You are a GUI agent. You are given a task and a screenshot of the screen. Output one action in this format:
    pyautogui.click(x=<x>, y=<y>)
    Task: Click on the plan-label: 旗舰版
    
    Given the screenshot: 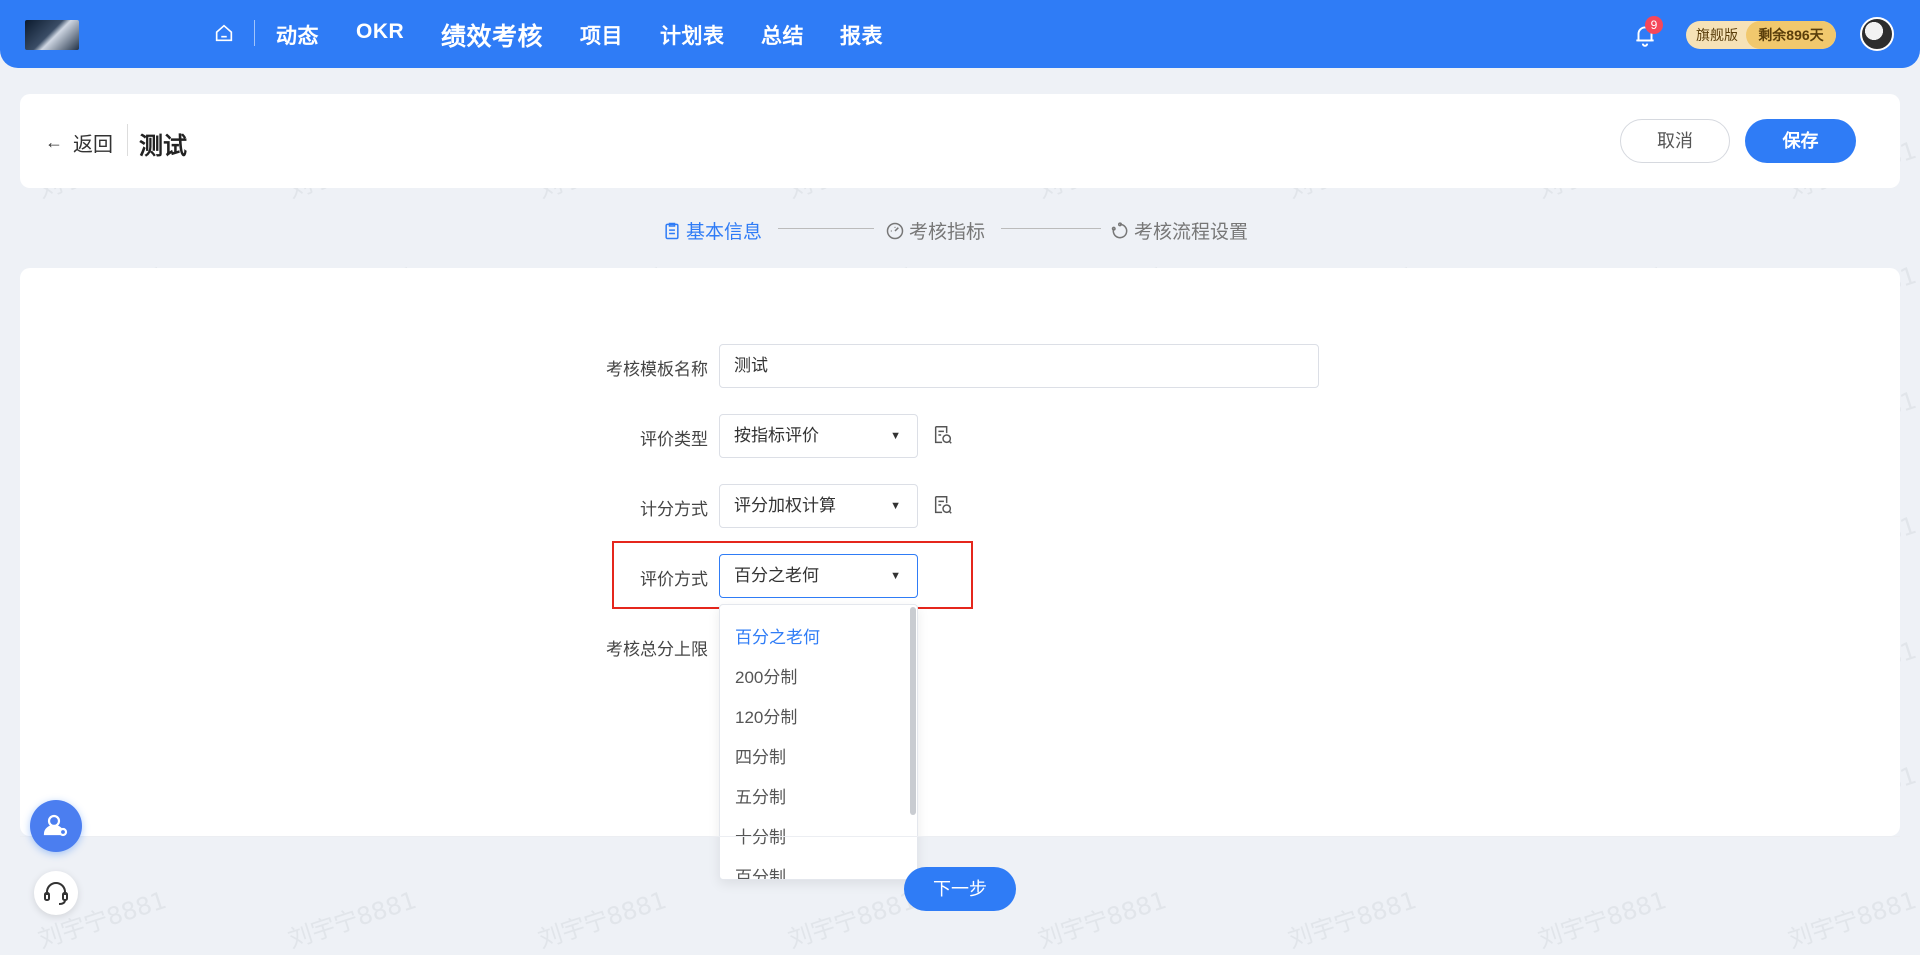 What is the action you would take?
    pyautogui.click(x=1717, y=35)
    